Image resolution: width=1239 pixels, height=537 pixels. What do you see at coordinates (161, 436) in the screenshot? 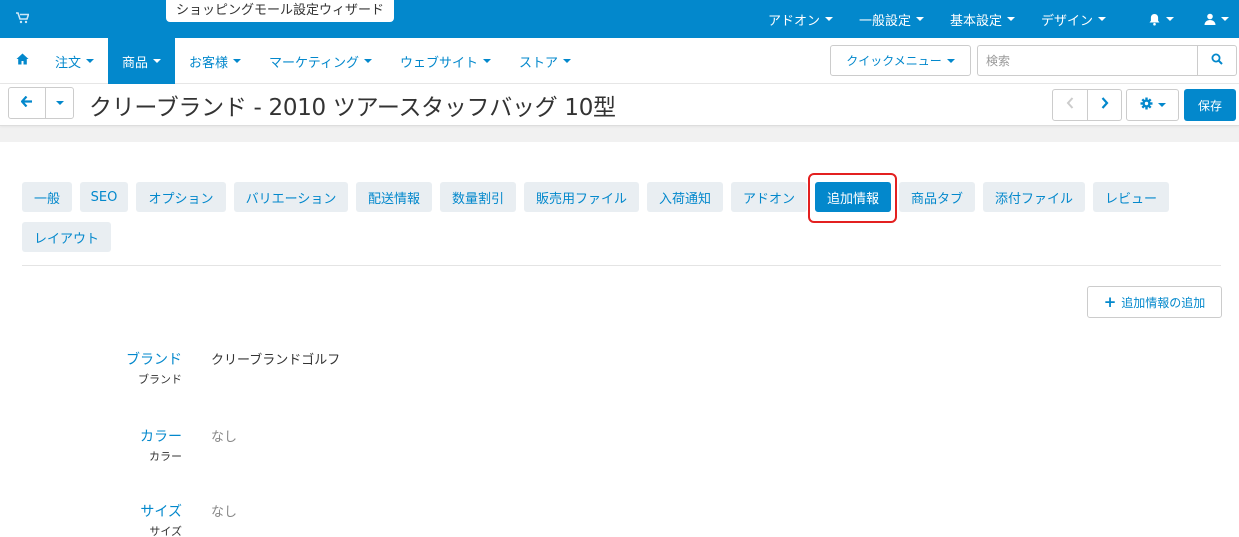
I see `feature-name: カラー` at bounding box center [161, 436].